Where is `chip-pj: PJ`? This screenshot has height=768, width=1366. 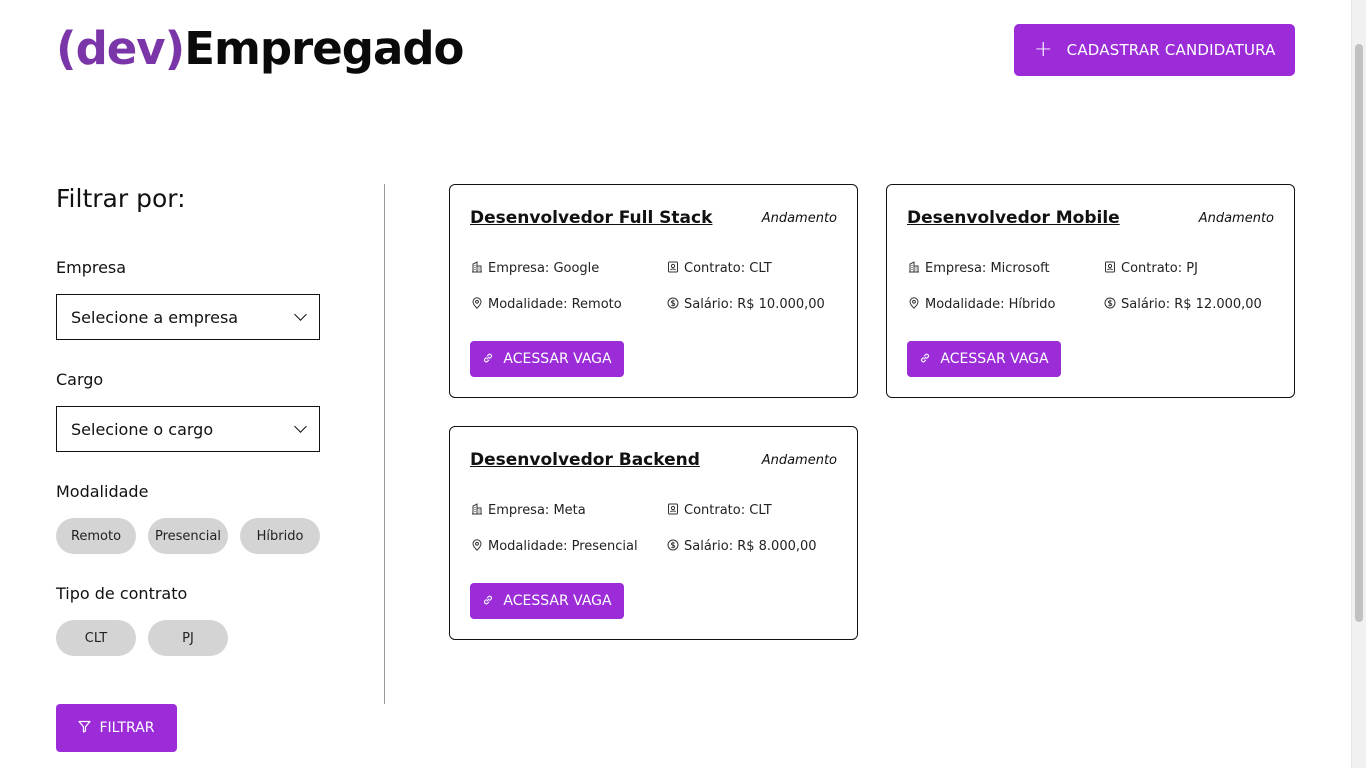 chip-pj: PJ is located at coordinates (188, 638).